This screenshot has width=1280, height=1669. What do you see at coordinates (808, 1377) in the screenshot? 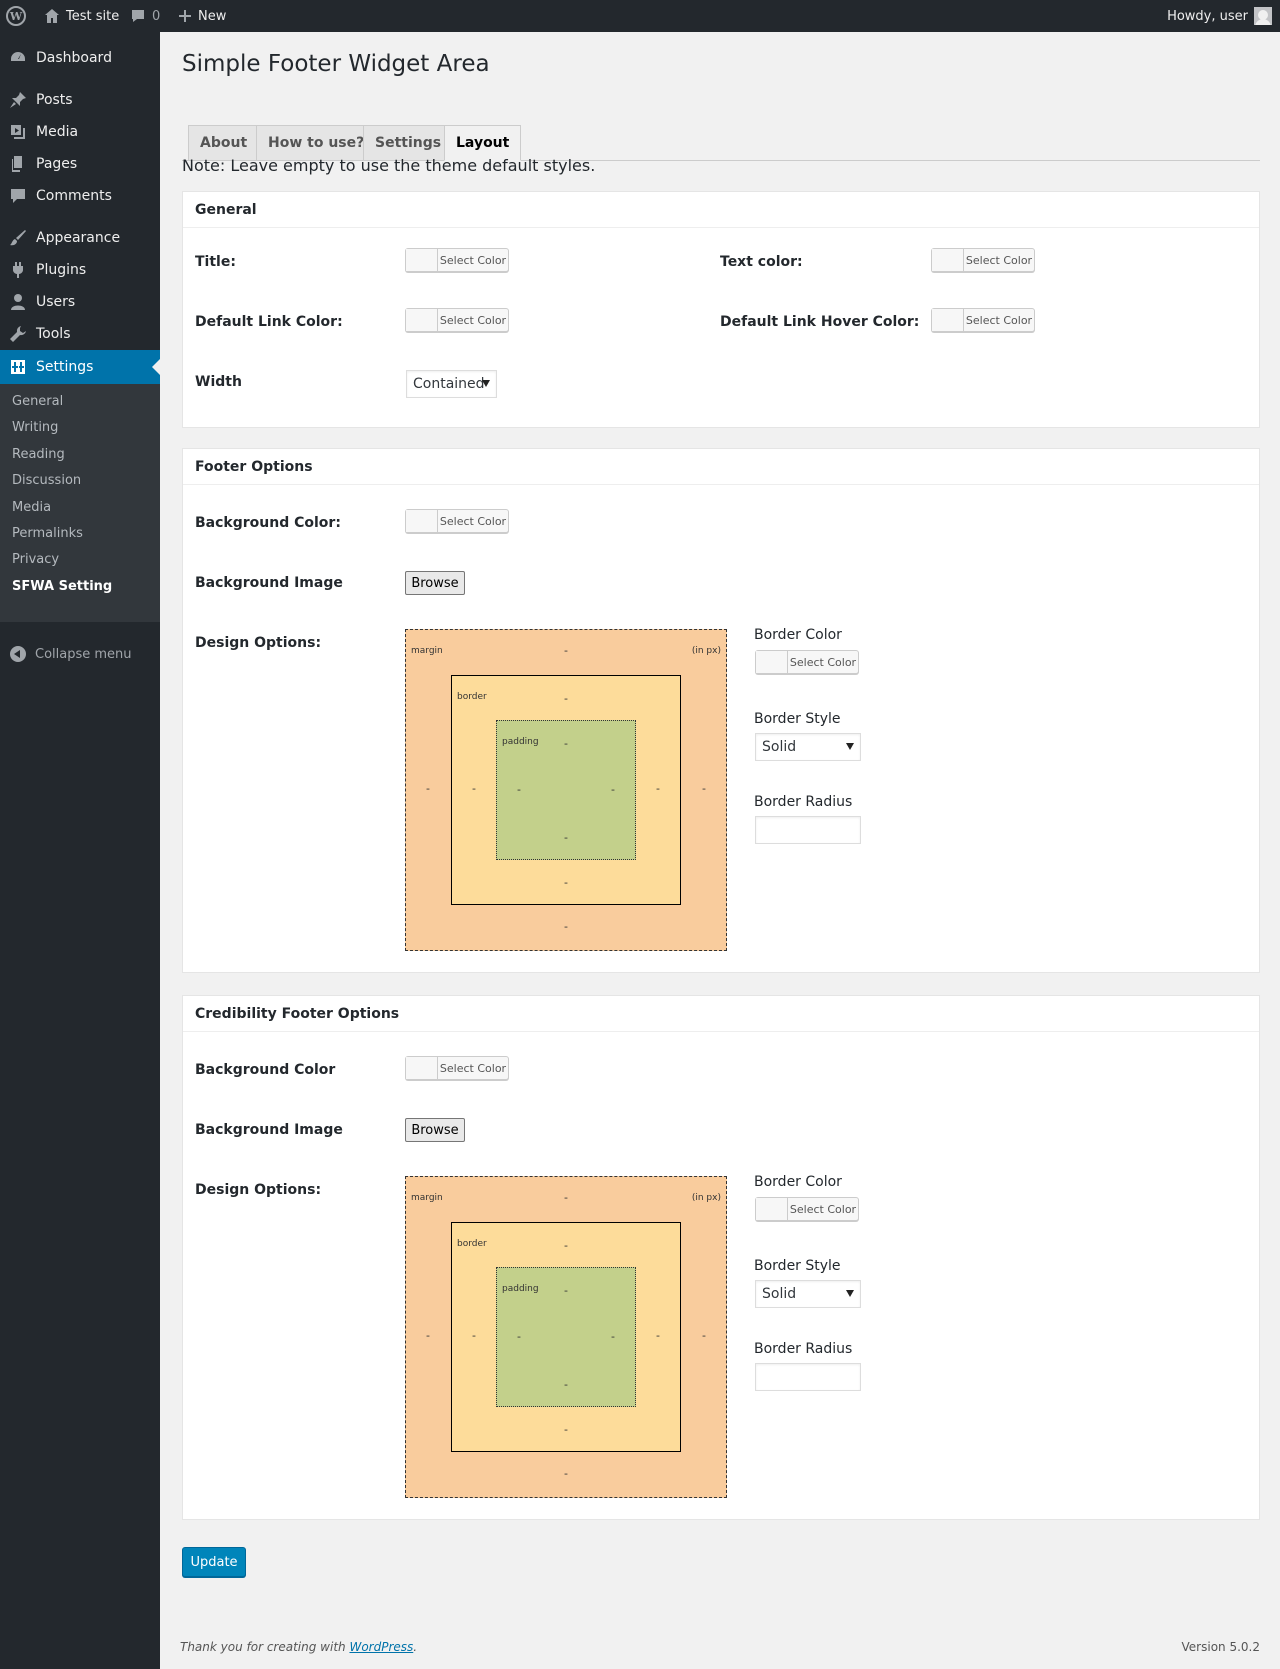
I see `cred-border-radius-input` at bounding box center [808, 1377].